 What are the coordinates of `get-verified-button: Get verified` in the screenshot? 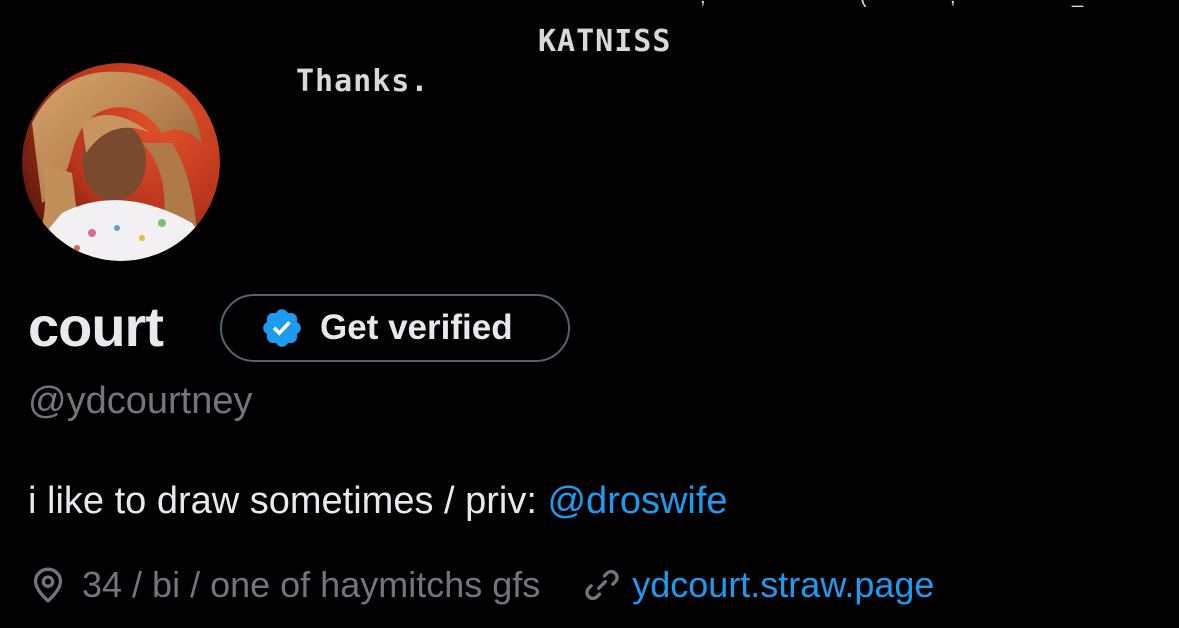 It's located at (395, 328).